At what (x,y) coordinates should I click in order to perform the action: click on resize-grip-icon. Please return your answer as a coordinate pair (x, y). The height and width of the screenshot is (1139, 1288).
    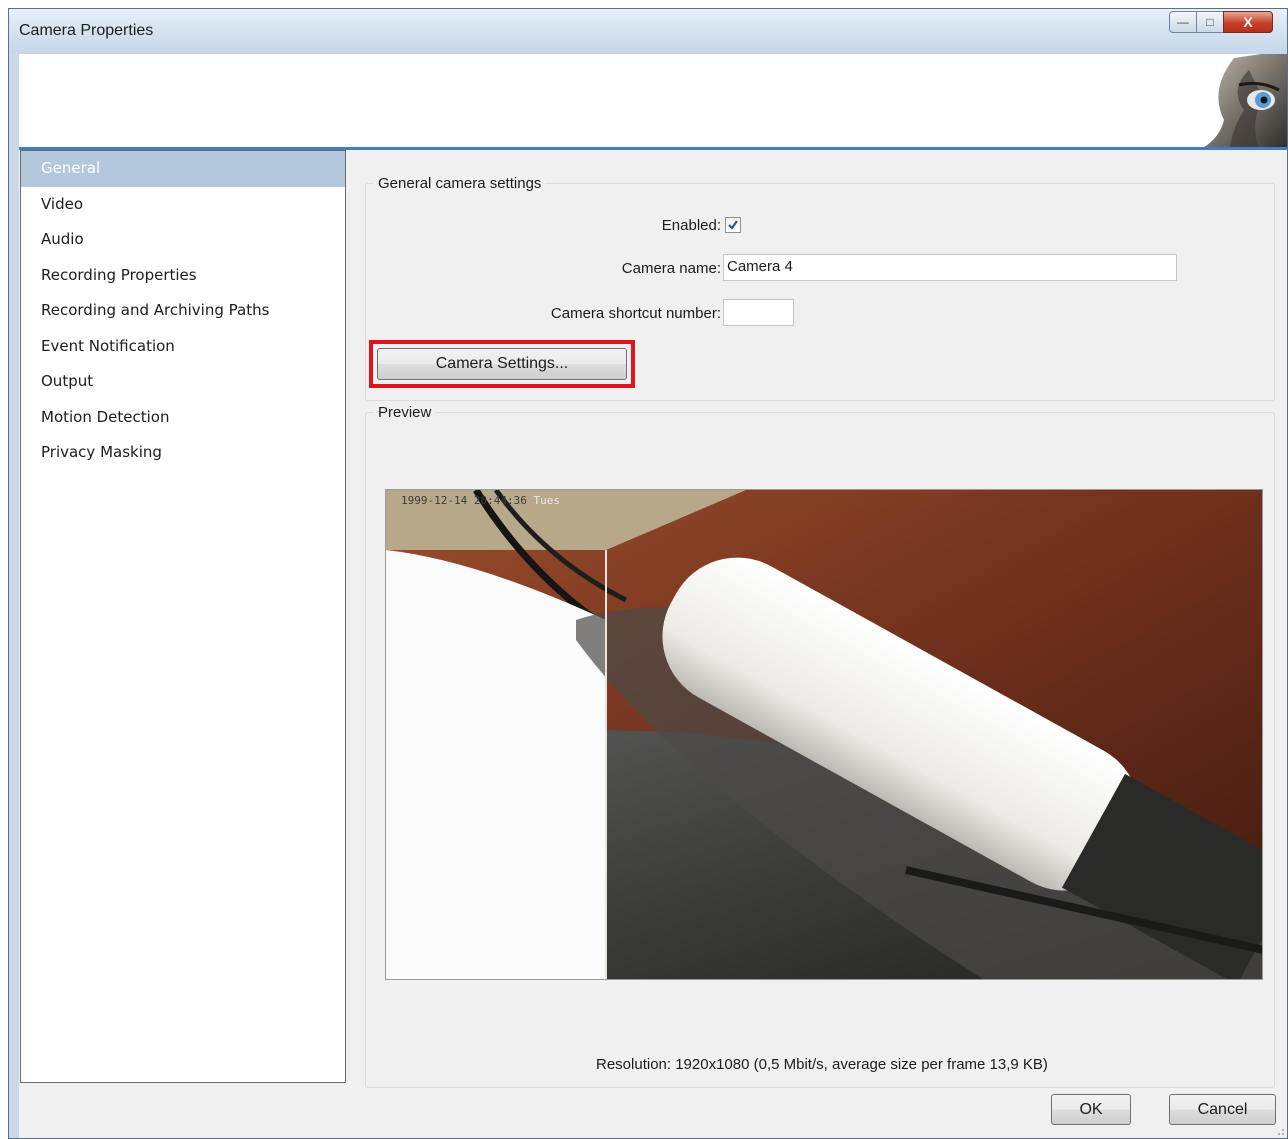
    Looking at the image, I should click on (1280, 1131).